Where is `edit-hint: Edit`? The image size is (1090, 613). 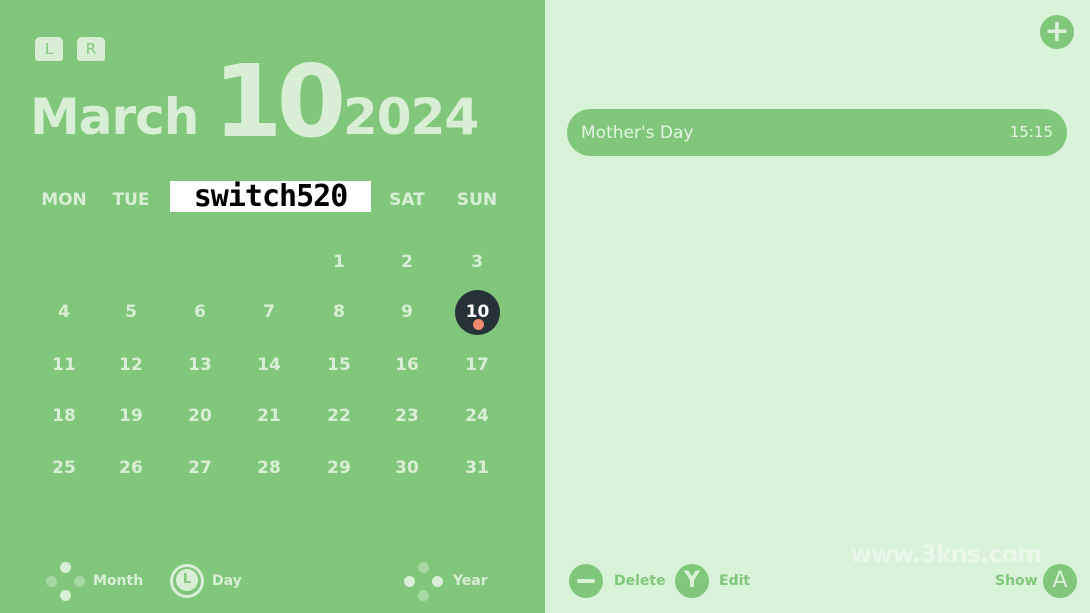 edit-hint: Edit is located at coordinates (734, 581).